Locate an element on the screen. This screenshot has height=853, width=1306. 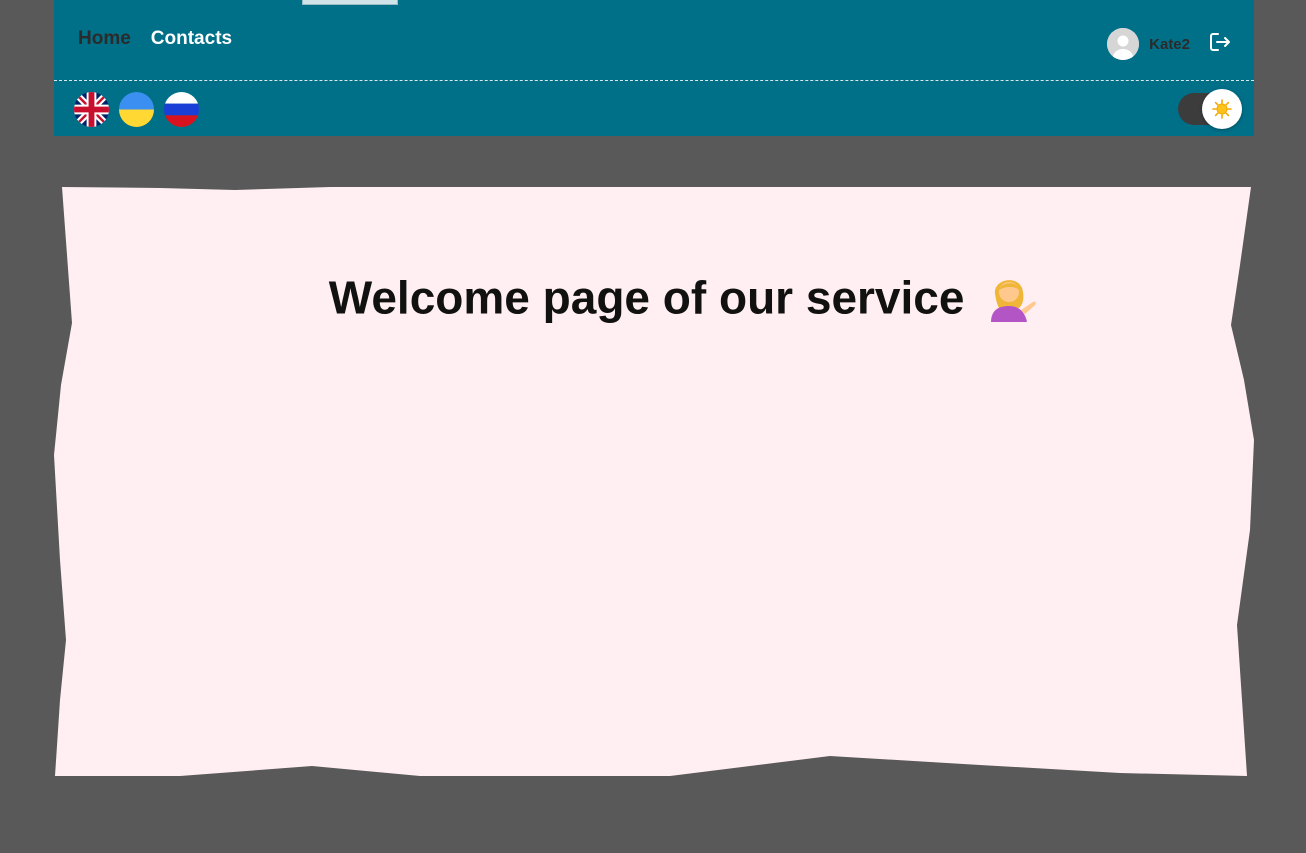
theme-toggle is located at coordinates (1210, 109).